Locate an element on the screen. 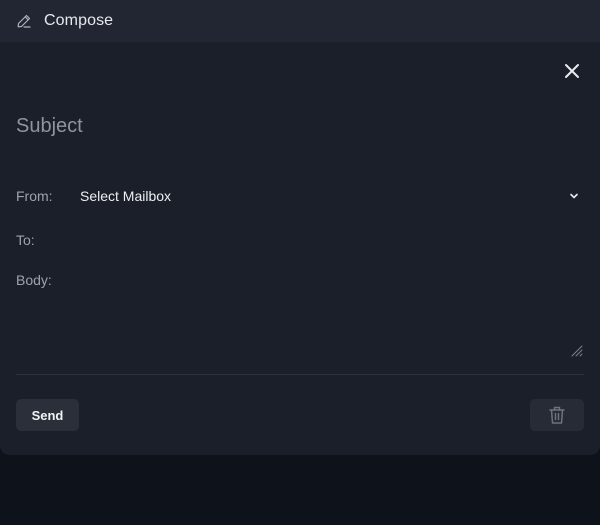  actions-divider is located at coordinates (300, 374).